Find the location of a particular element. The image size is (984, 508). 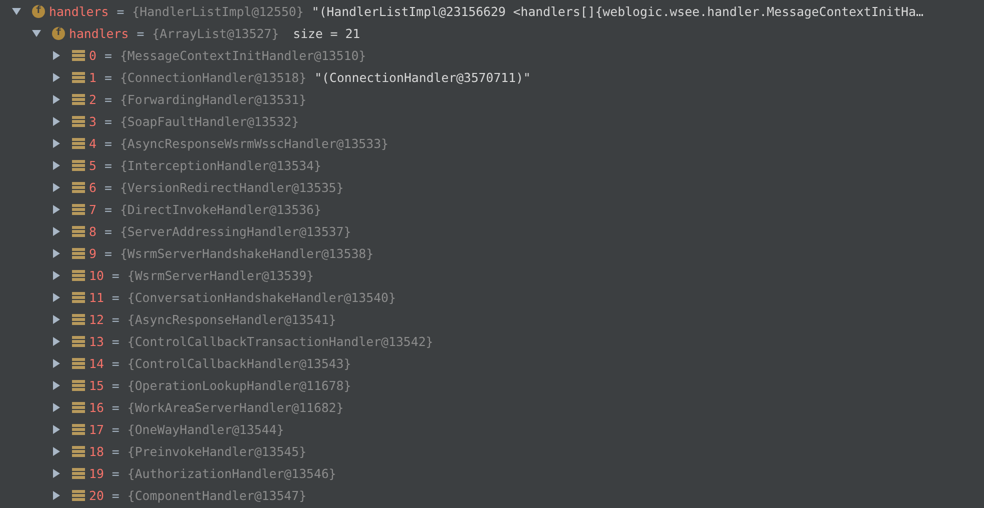

object-type: {OperationLookupHandler@11678} is located at coordinates (239, 385).